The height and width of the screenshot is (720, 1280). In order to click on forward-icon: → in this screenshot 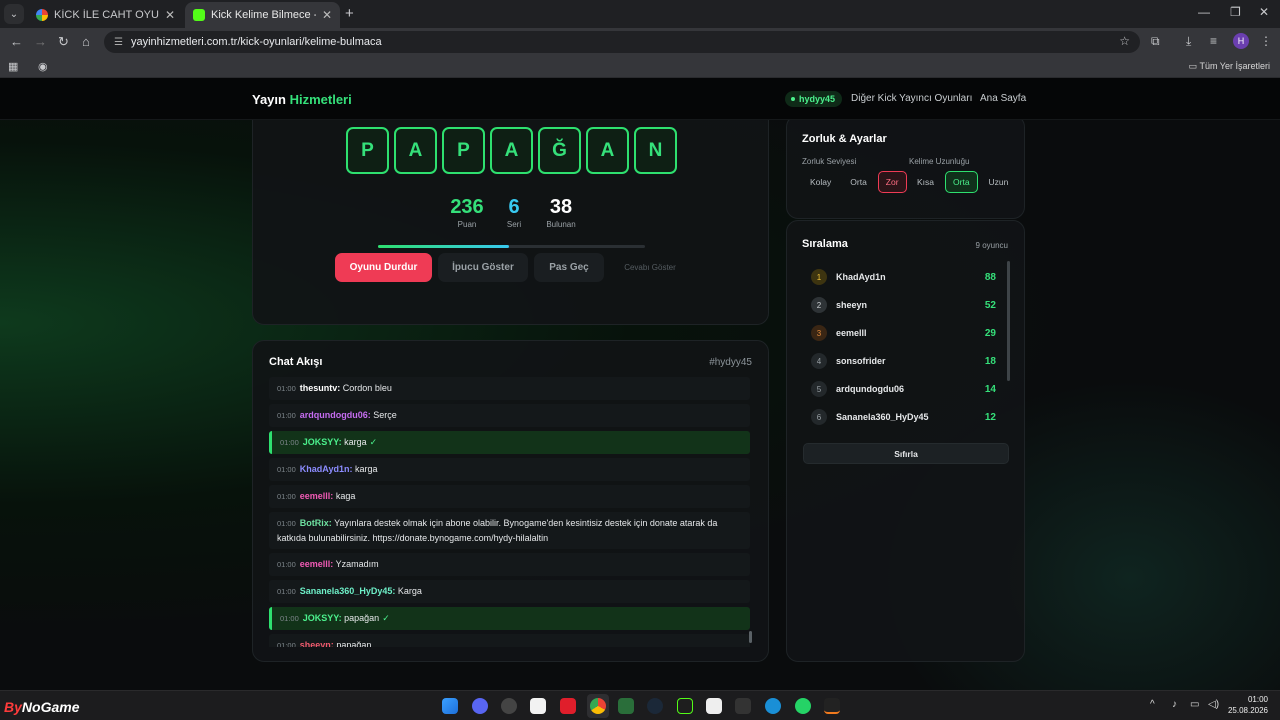, I will do `click(40, 41)`.